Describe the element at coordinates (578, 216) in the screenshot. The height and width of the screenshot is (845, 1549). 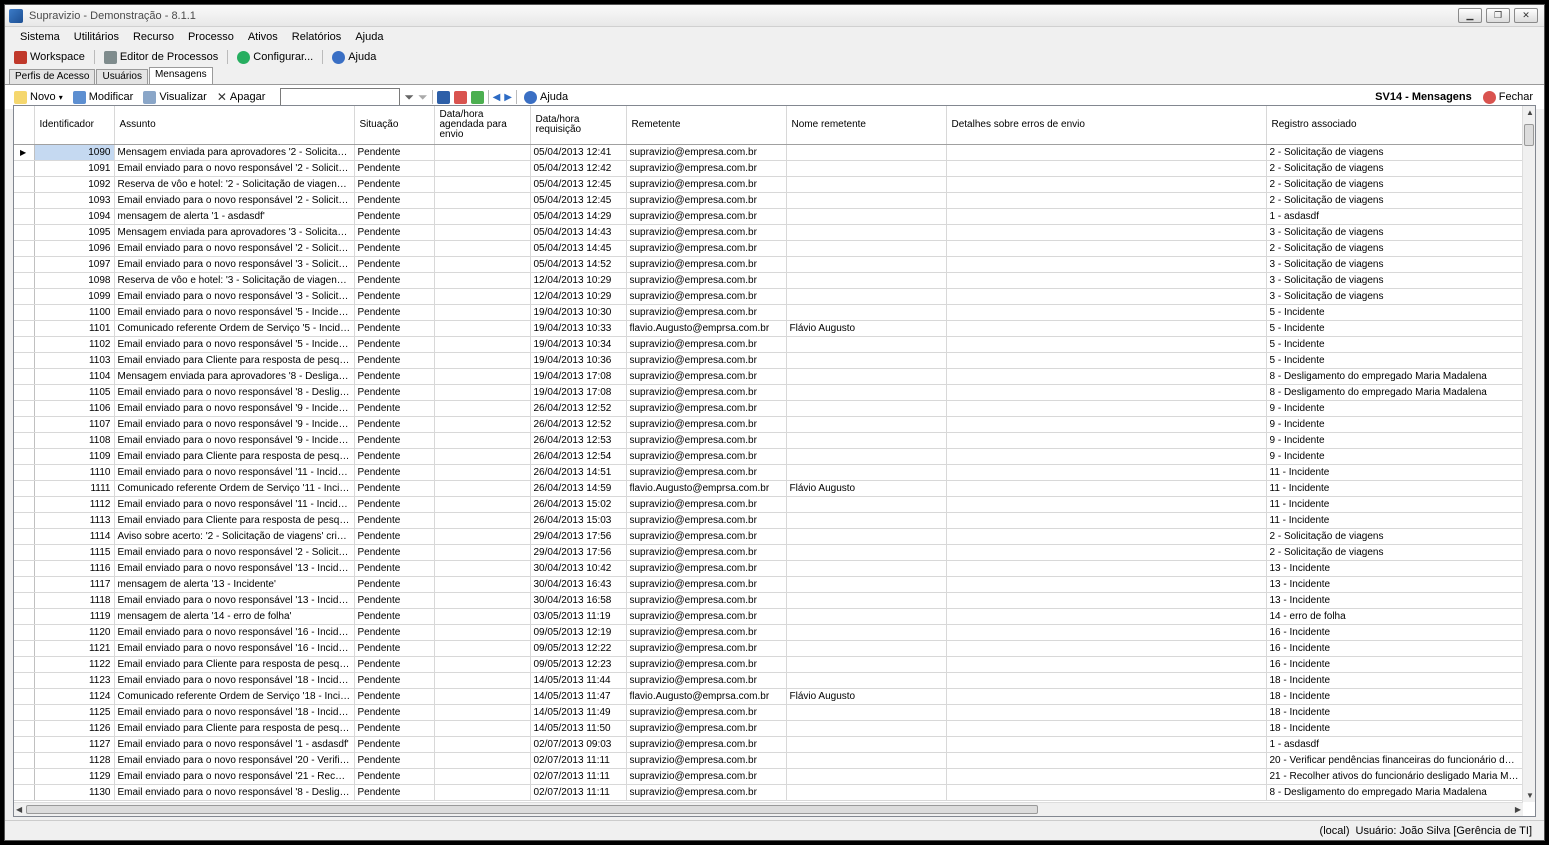
I see `table-cell: 05/04/2013 14:29` at that location.